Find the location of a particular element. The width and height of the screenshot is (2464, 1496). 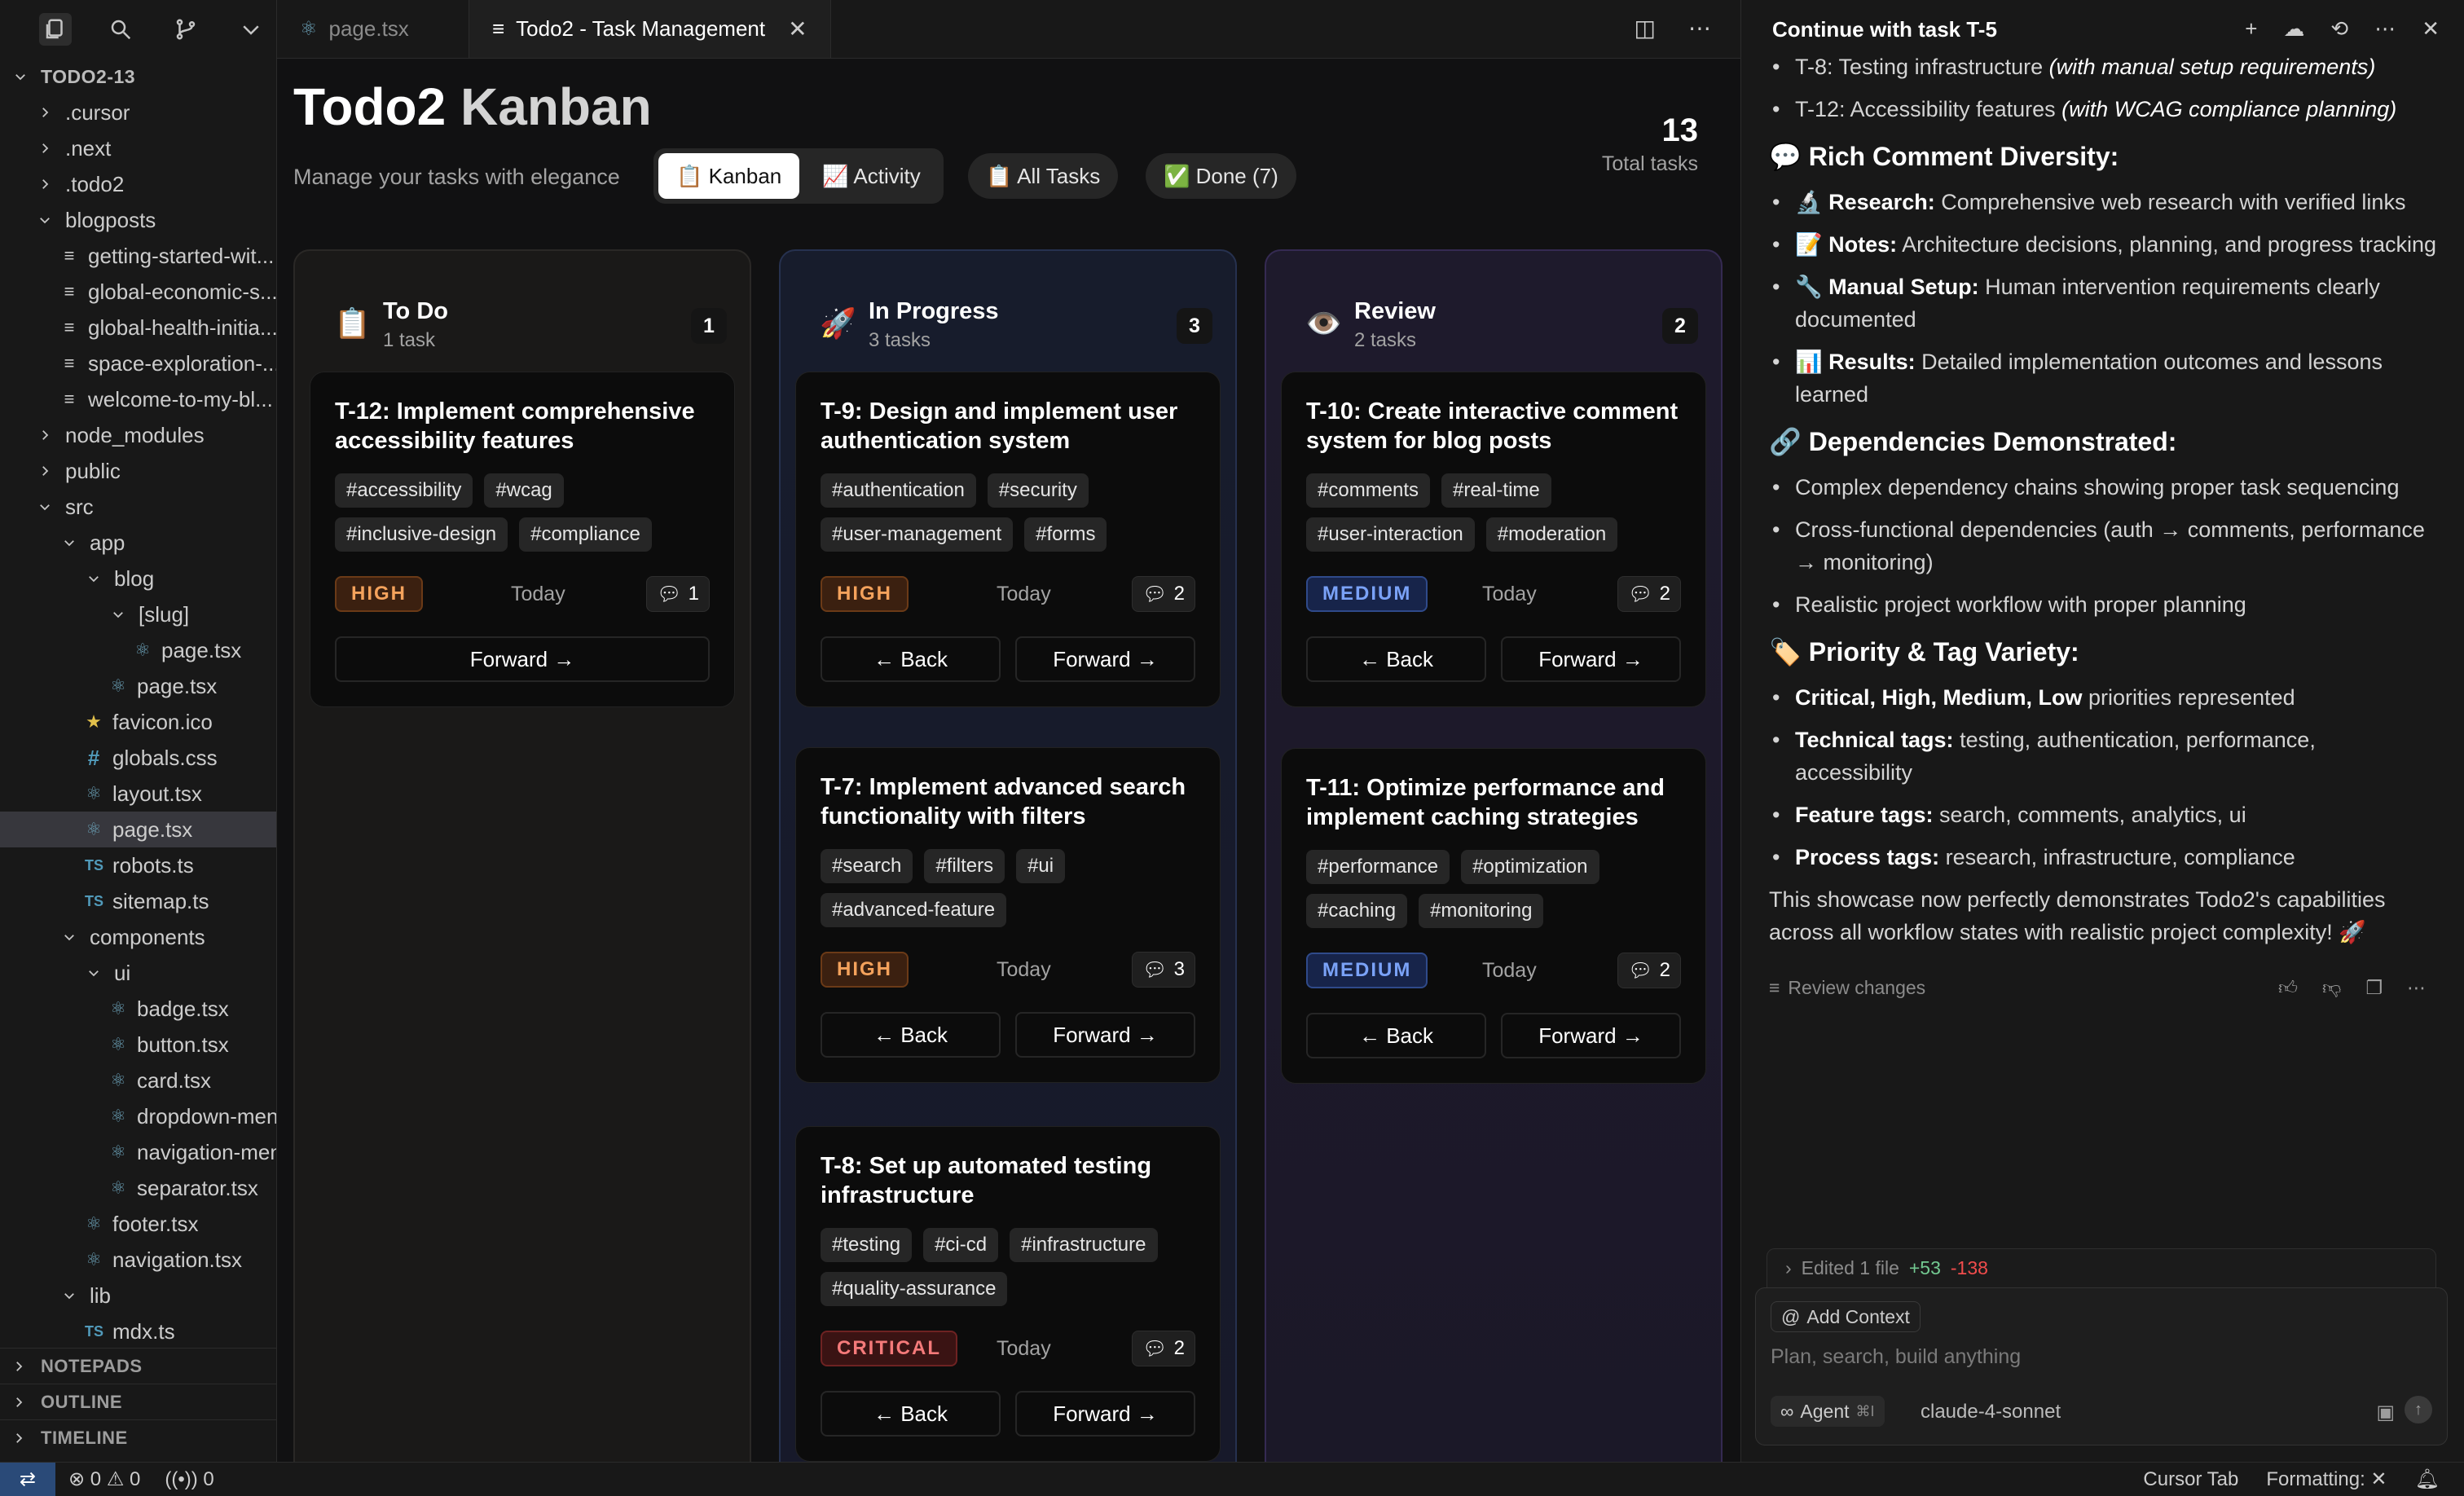

chat-input: Plan, search, build anything is located at coordinates (1896, 1357).